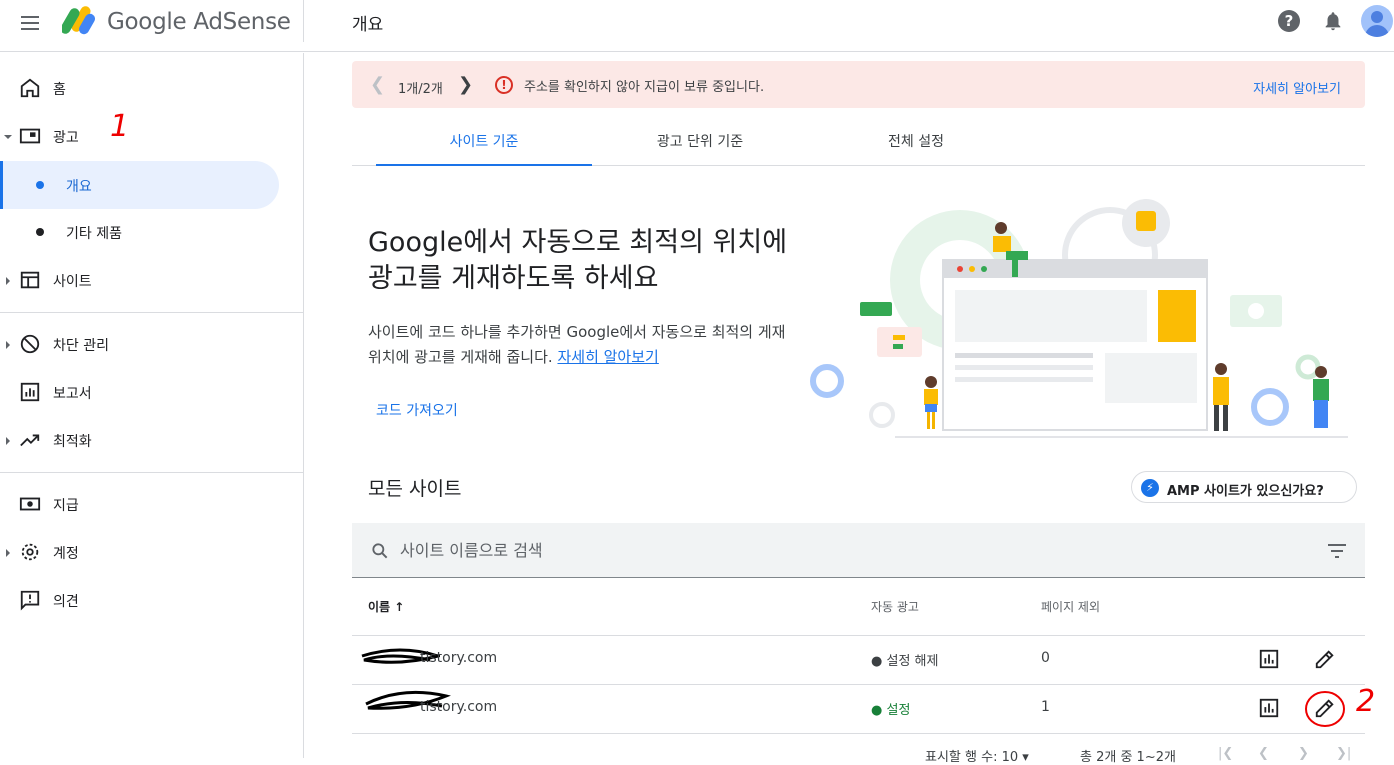  What do you see at coordinates (30, 136) in the screenshot?
I see `ads-icon` at bounding box center [30, 136].